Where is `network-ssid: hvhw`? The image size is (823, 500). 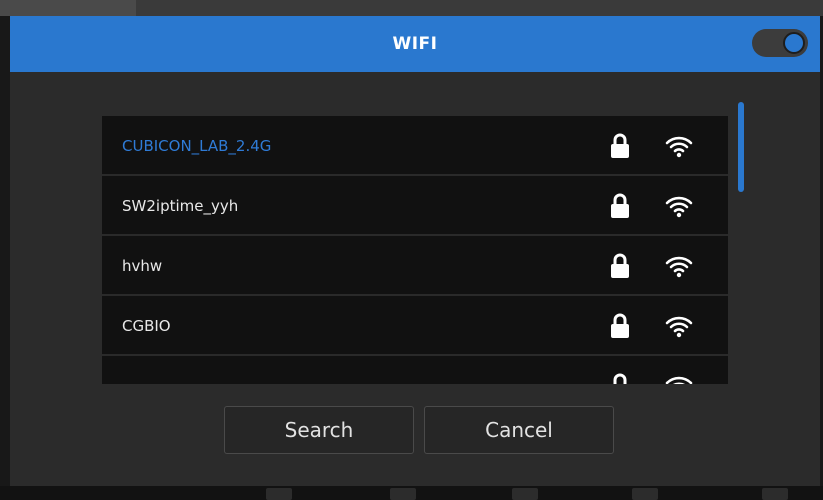
network-ssid: hvhw is located at coordinates (142, 266).